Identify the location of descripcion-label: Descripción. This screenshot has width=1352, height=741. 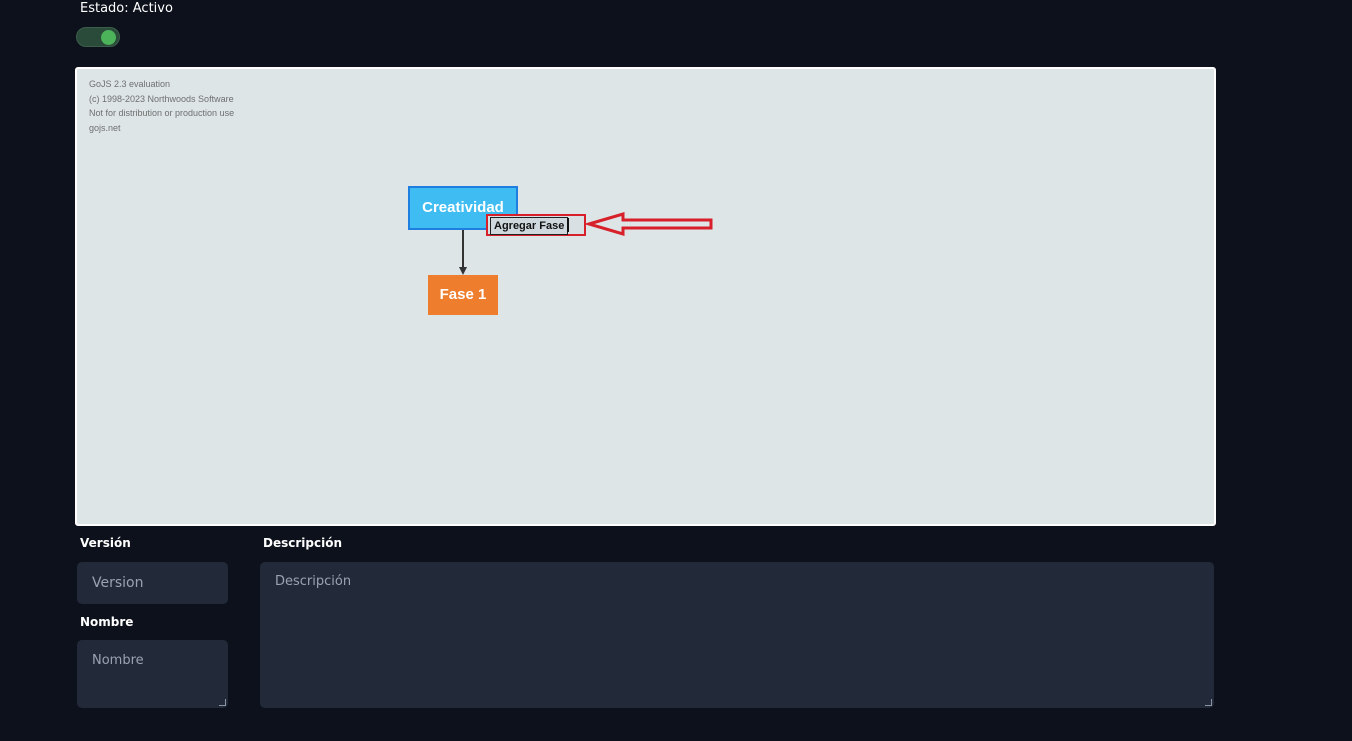
(302, 543).